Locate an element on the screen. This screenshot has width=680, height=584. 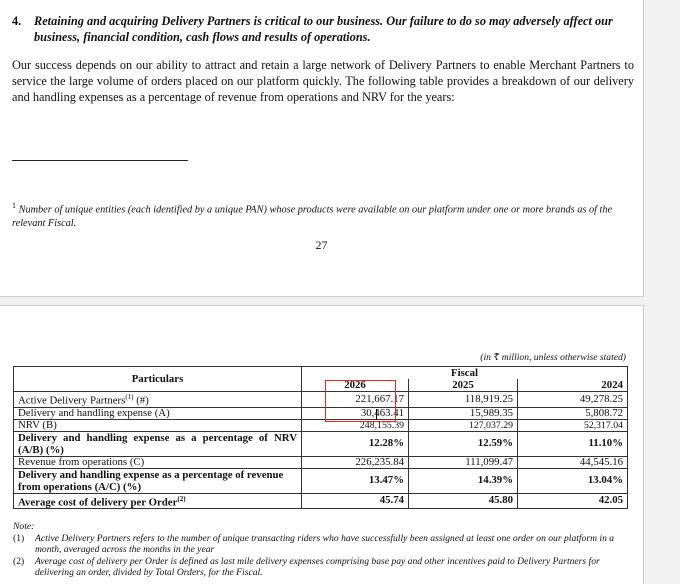
row-label: Revenue from operations (C) is located at coordinates (157, 462).